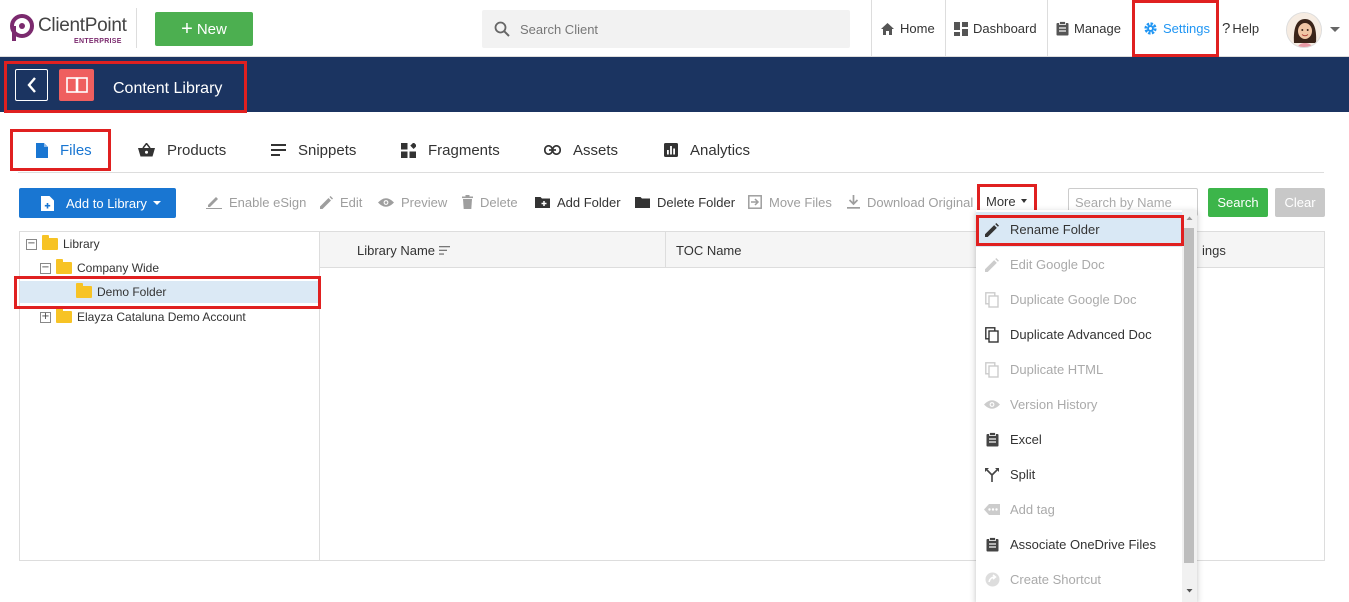  I want to click on menu-item-label: Create Shortcut, so click(1056, 579).